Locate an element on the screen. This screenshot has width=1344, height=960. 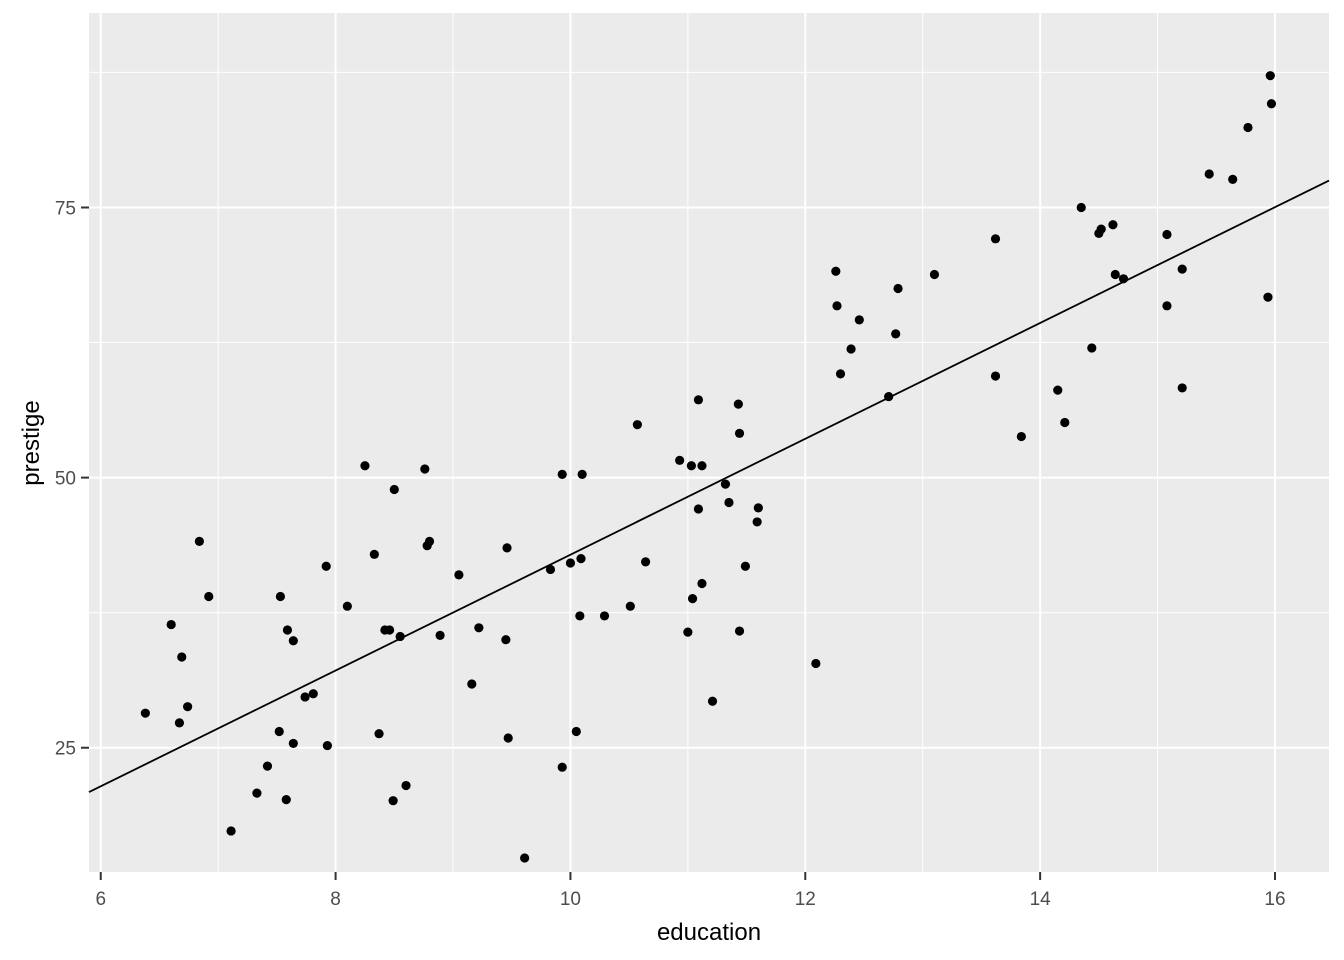
y-tick-label: 25 is located at coordinates (65, 749).